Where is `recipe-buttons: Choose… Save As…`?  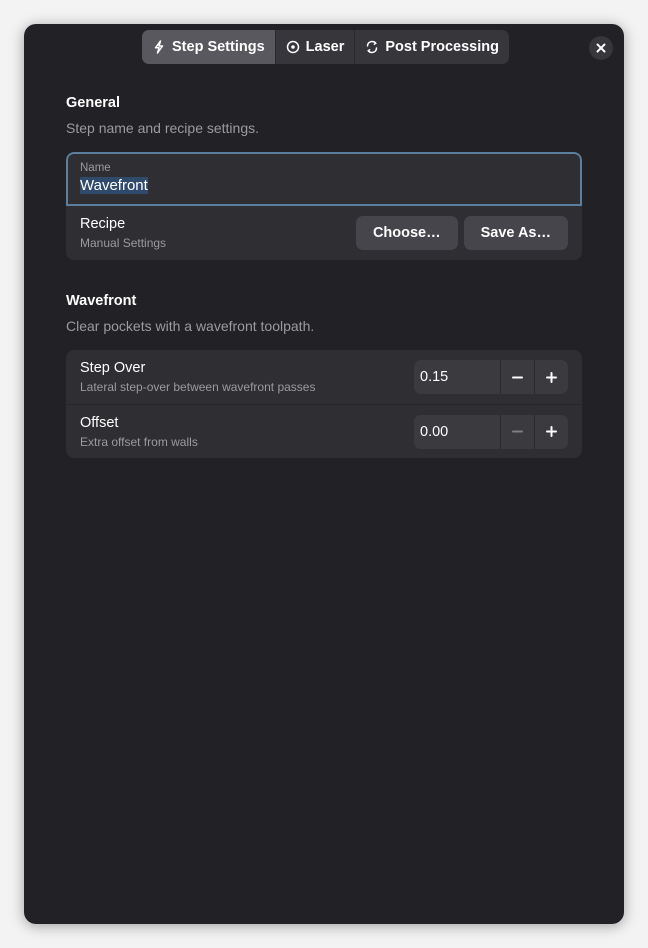
recipe-buttons: Choose… Save As… is located at coordinates (461, 233).